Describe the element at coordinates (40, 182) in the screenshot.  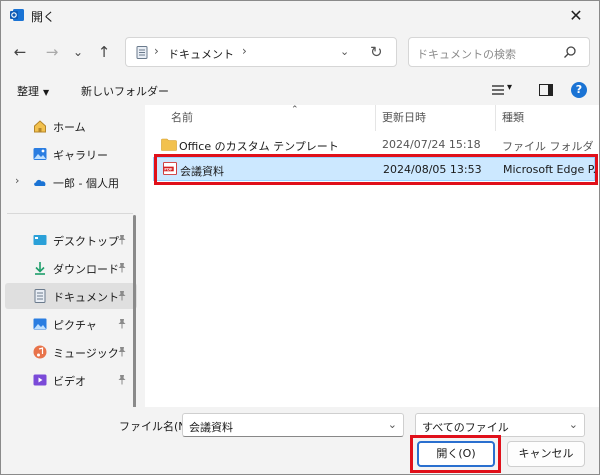
I see `onedrive-cloud-icon` at that location.